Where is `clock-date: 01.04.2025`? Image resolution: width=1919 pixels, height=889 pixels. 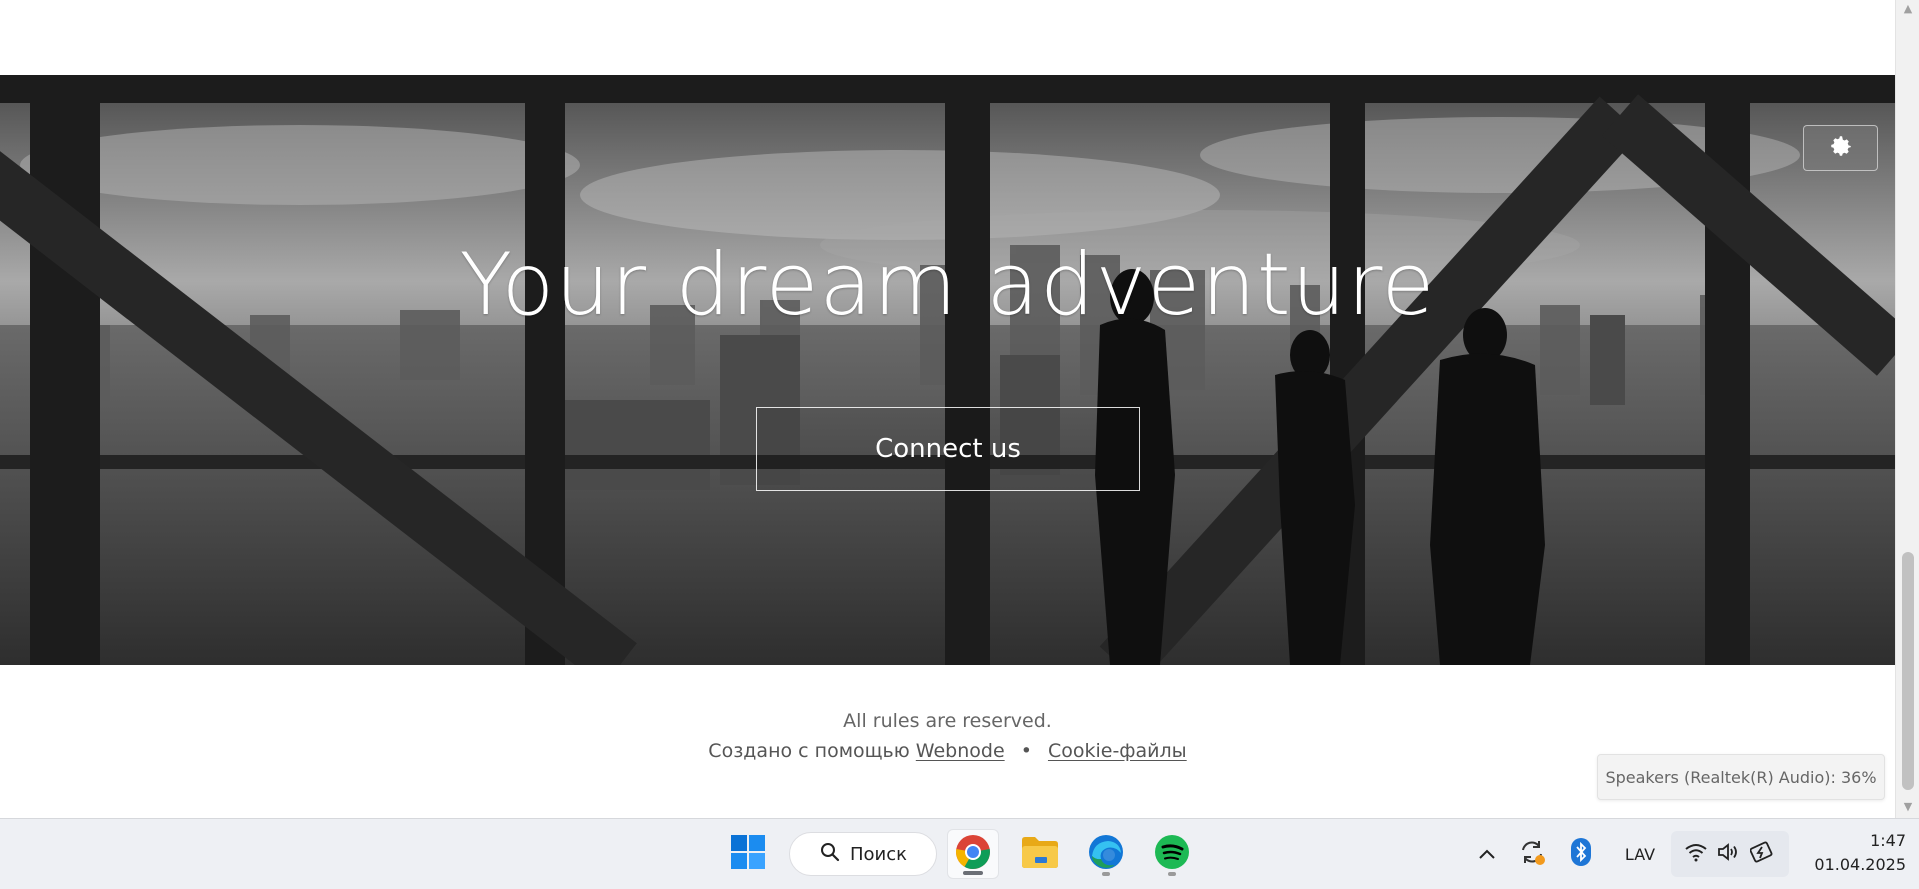
clock-date: 01.04.2025 is located at coordinates (1860, 864).